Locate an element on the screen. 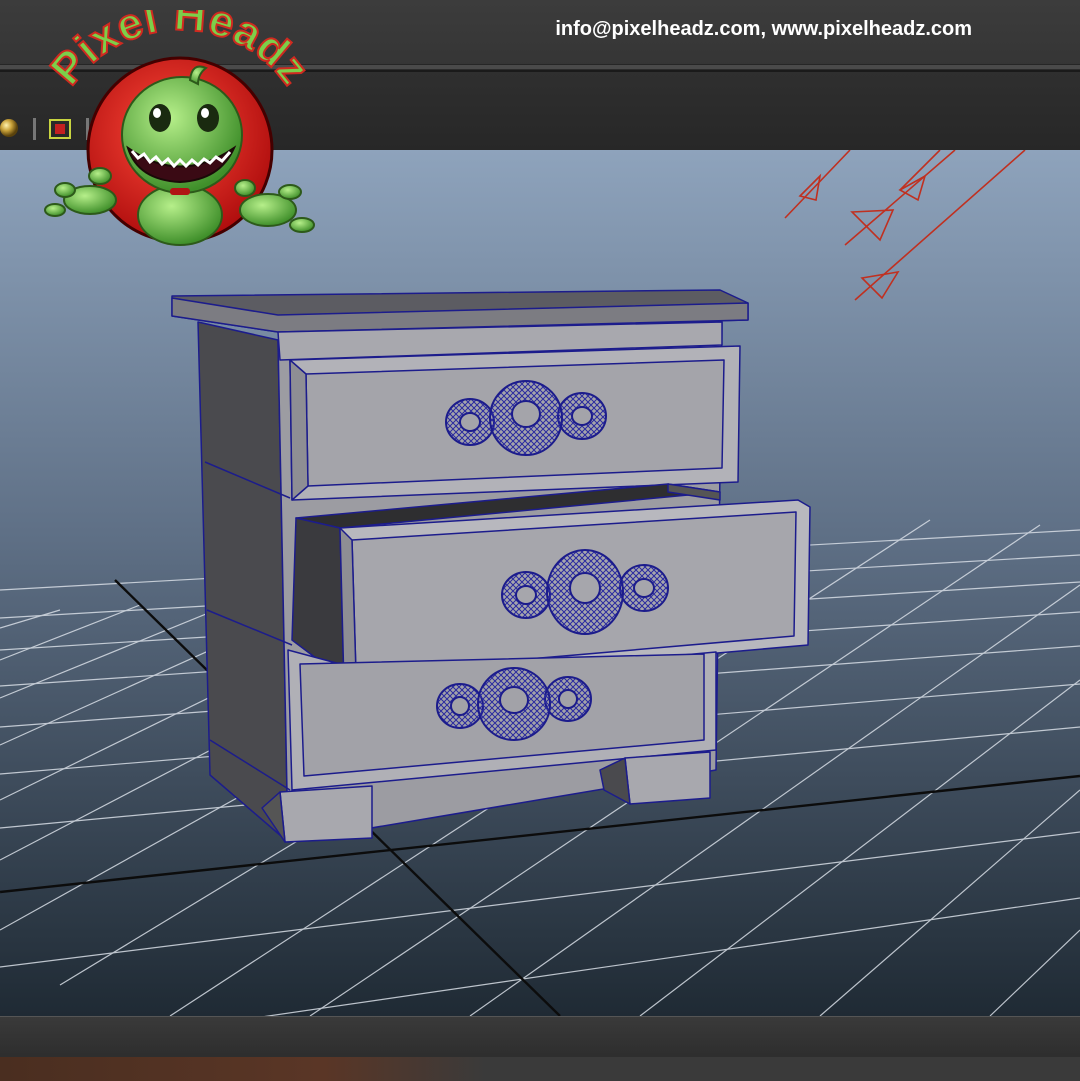 This screenshot has width=1080, height=1081. pixel-headz-logo: Pixel Headz is located at coordinates (179, 128).